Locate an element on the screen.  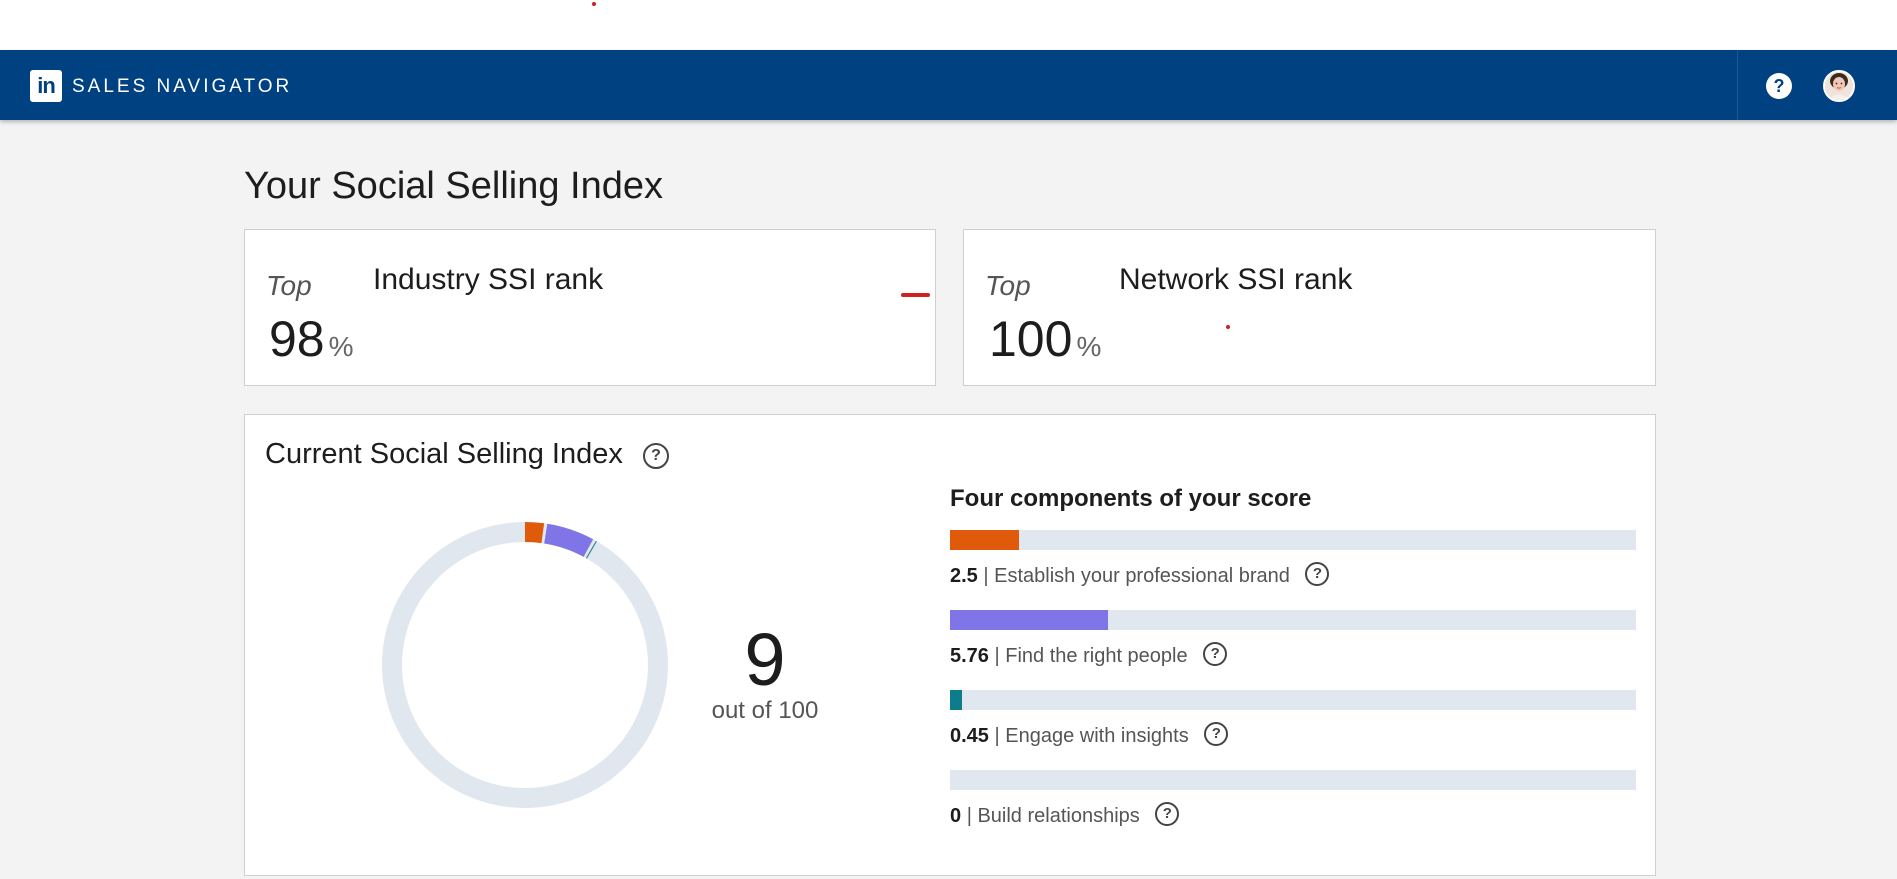
component-value: 5.76 is located at coordinates (969, 656).